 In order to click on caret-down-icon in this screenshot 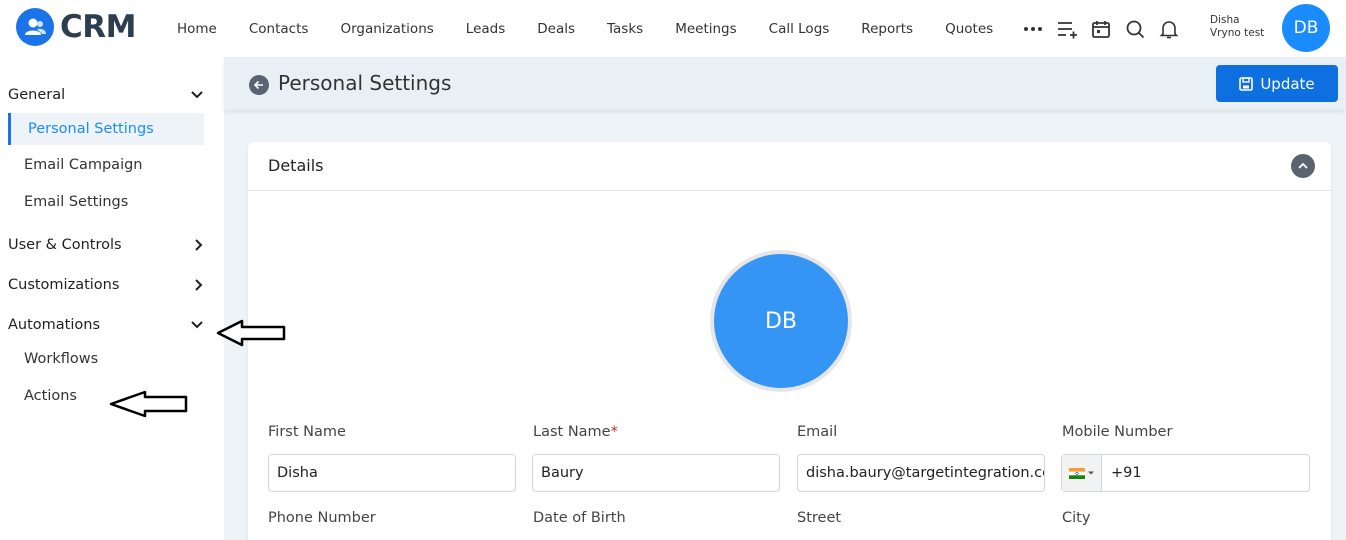, I will do `click(1090, 473)`.